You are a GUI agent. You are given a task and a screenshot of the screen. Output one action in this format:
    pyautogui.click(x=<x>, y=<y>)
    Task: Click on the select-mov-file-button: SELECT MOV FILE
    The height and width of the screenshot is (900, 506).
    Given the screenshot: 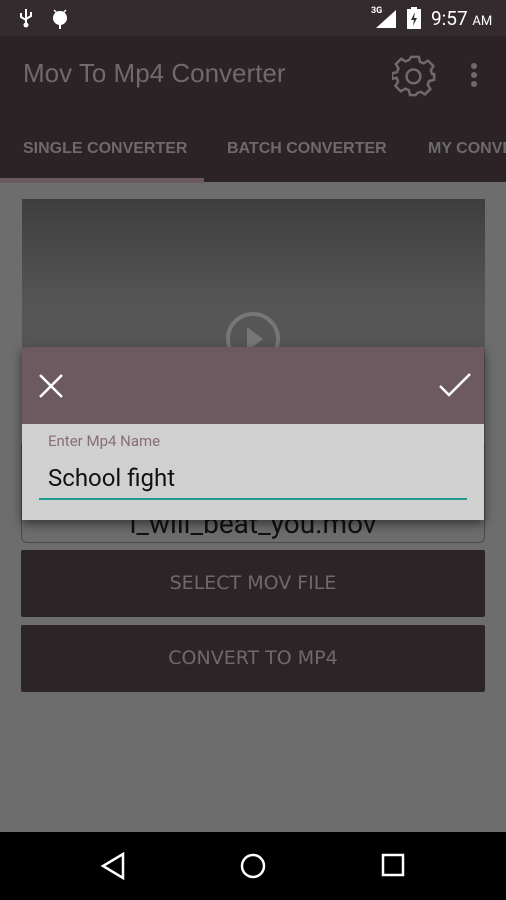 What is the action you would take?
    pyautogui.click(x=253, y=583)
    